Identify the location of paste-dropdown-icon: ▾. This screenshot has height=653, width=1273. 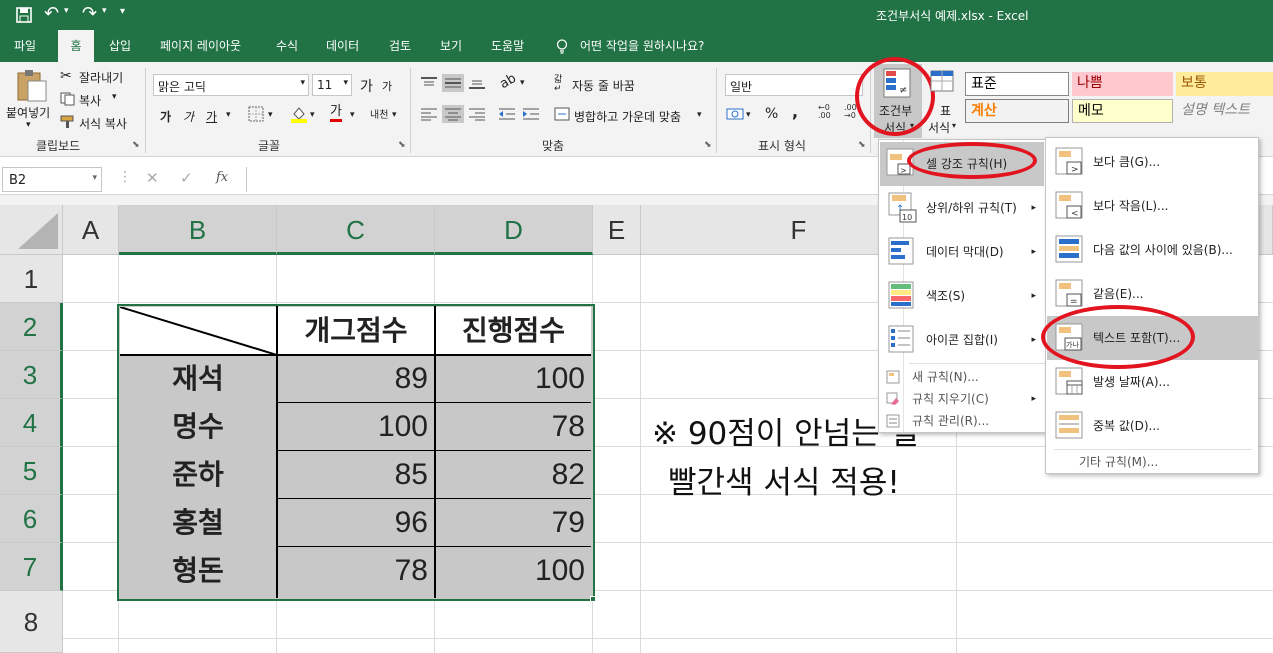
(28, 125).